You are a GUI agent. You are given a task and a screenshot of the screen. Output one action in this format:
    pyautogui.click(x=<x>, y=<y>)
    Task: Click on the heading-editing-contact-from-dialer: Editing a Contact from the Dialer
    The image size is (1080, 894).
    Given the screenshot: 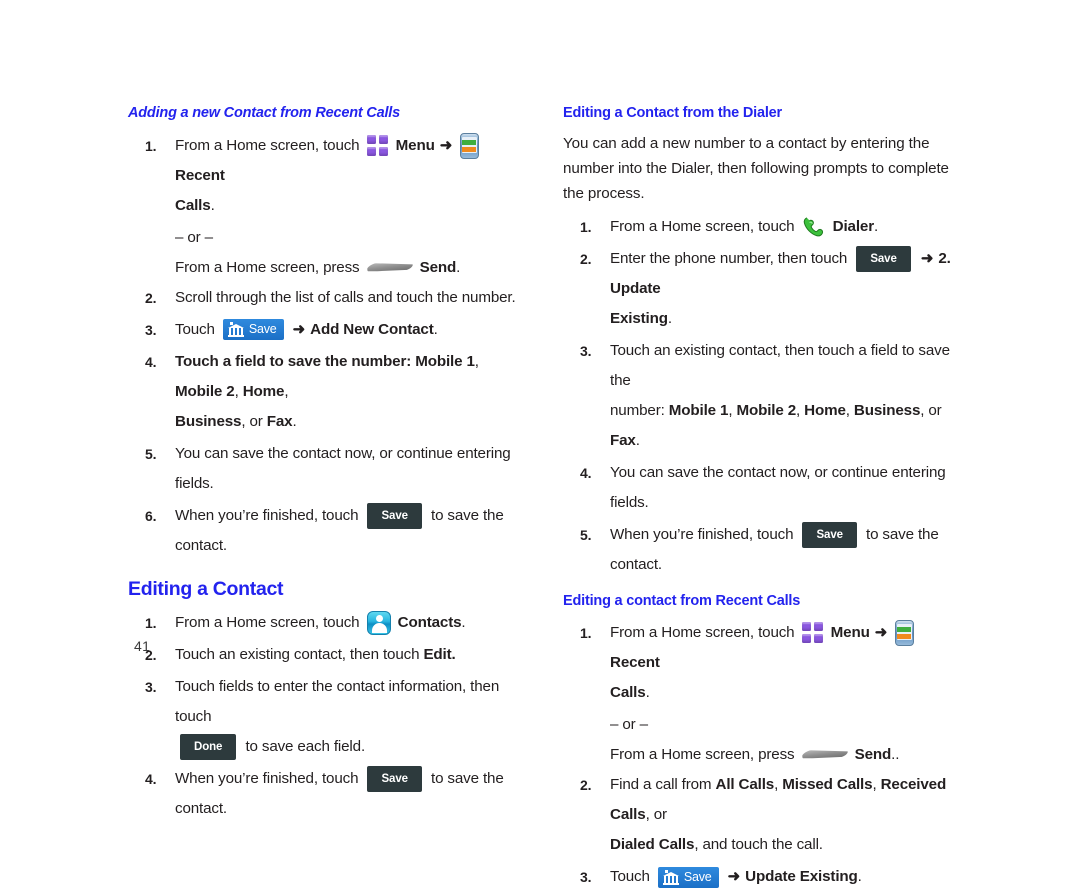 What is the action you would take?
    pyautogui.click(x=672, y=113)
    